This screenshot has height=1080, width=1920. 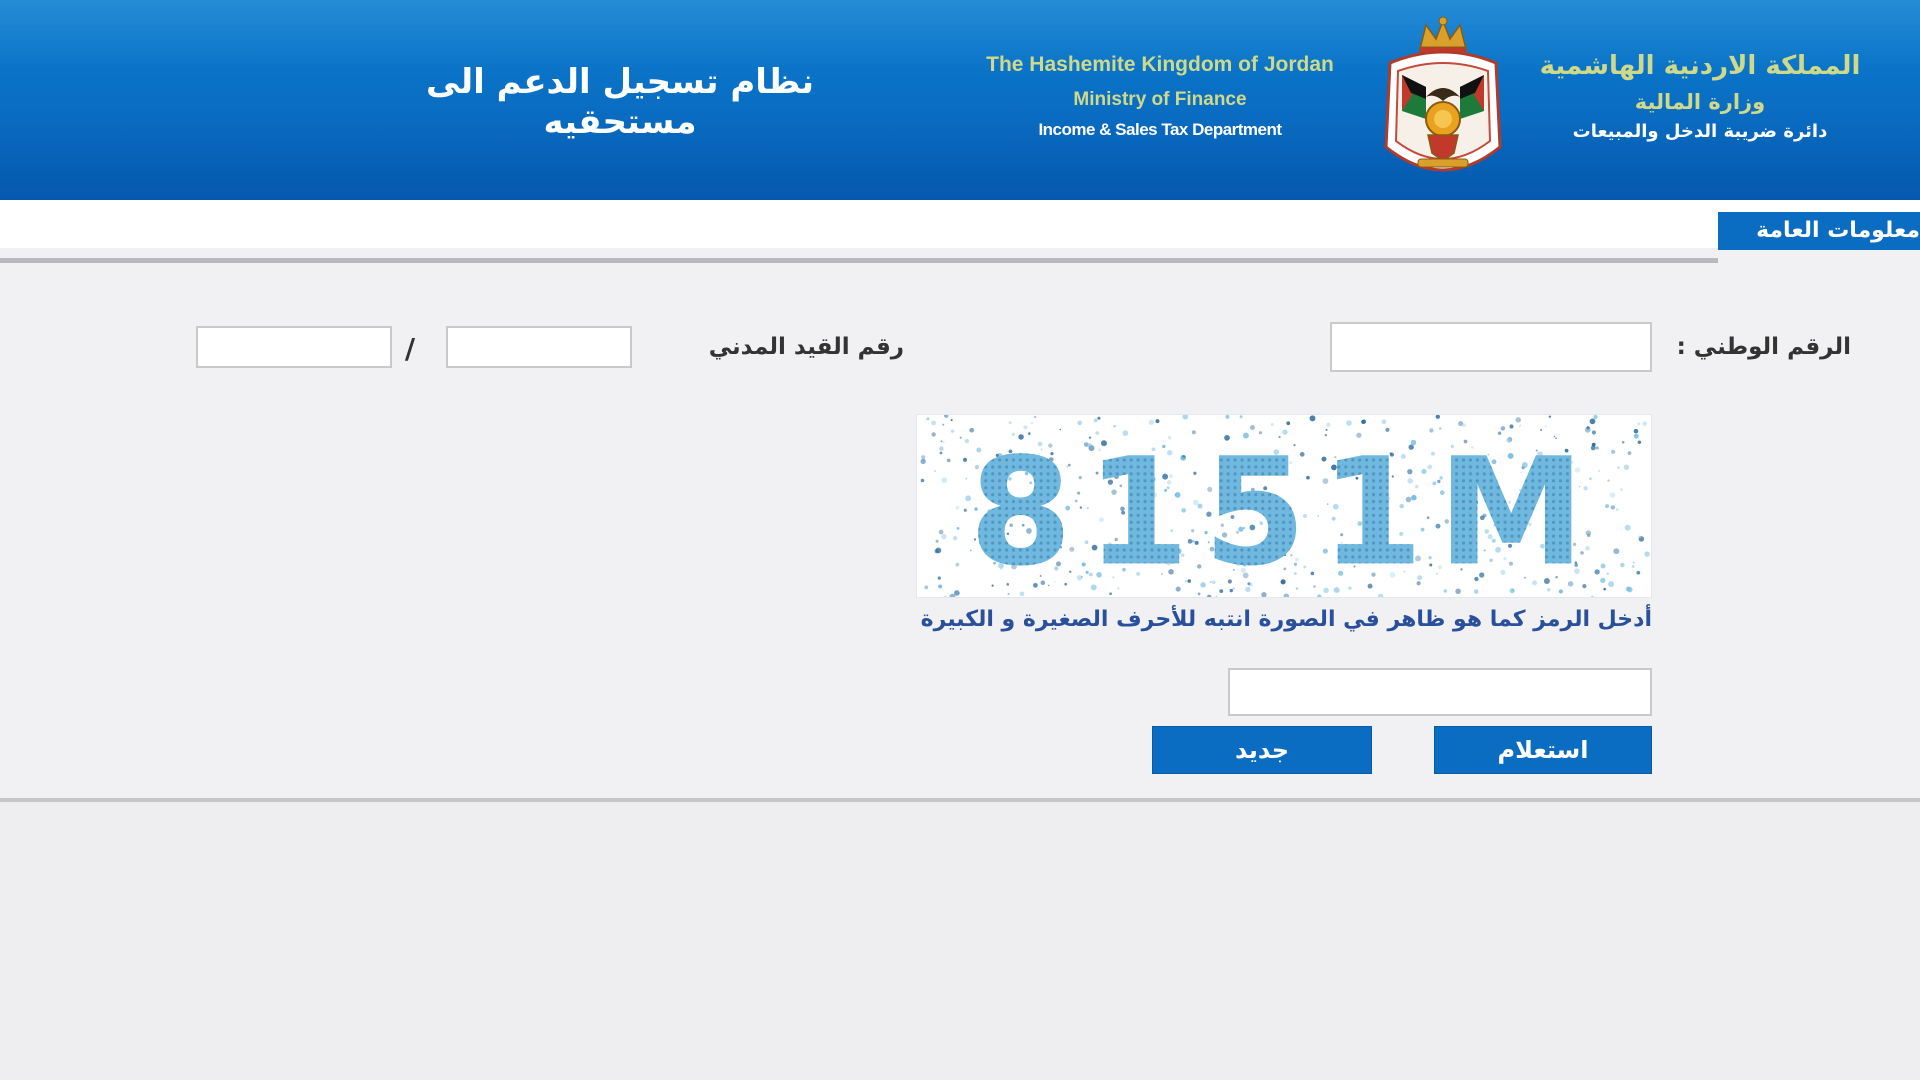 I want to click on captcha-image: 8151M 8151M, so click(x=1284, y=506).